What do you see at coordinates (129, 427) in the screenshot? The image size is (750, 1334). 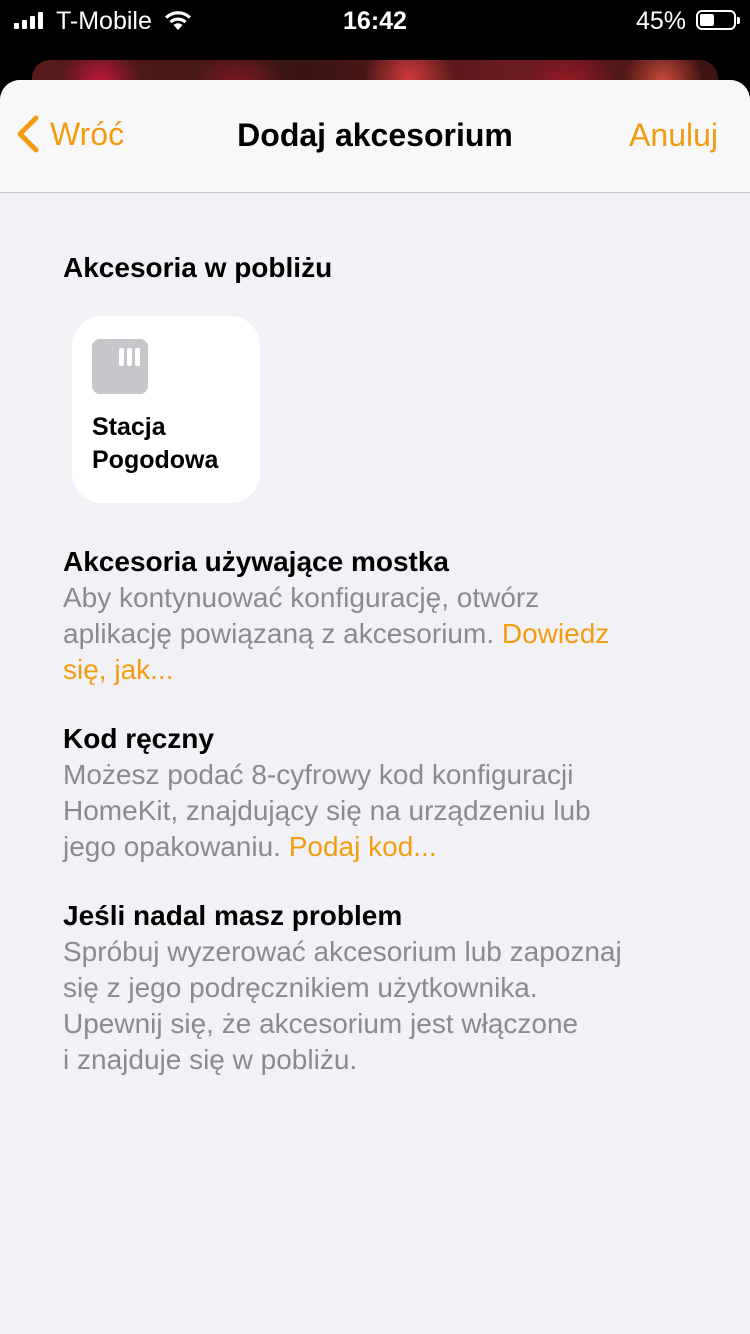 I see `accessory-name-line1: Stacja` at bounding box center [129, 427].